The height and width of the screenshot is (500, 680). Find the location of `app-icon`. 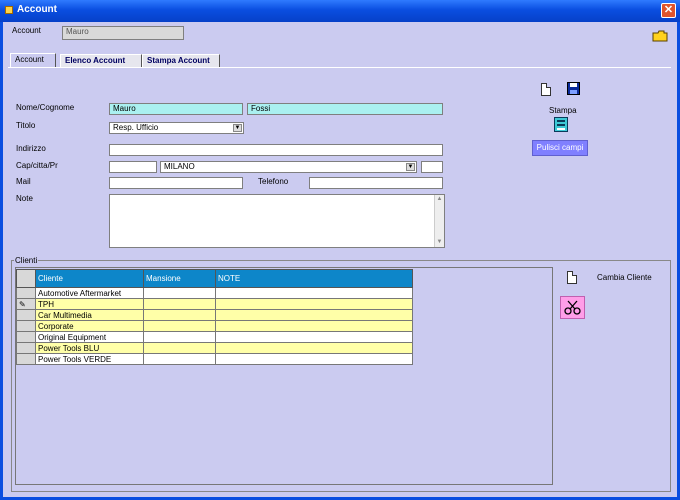

app-icon is located at coordinates (9, 10).